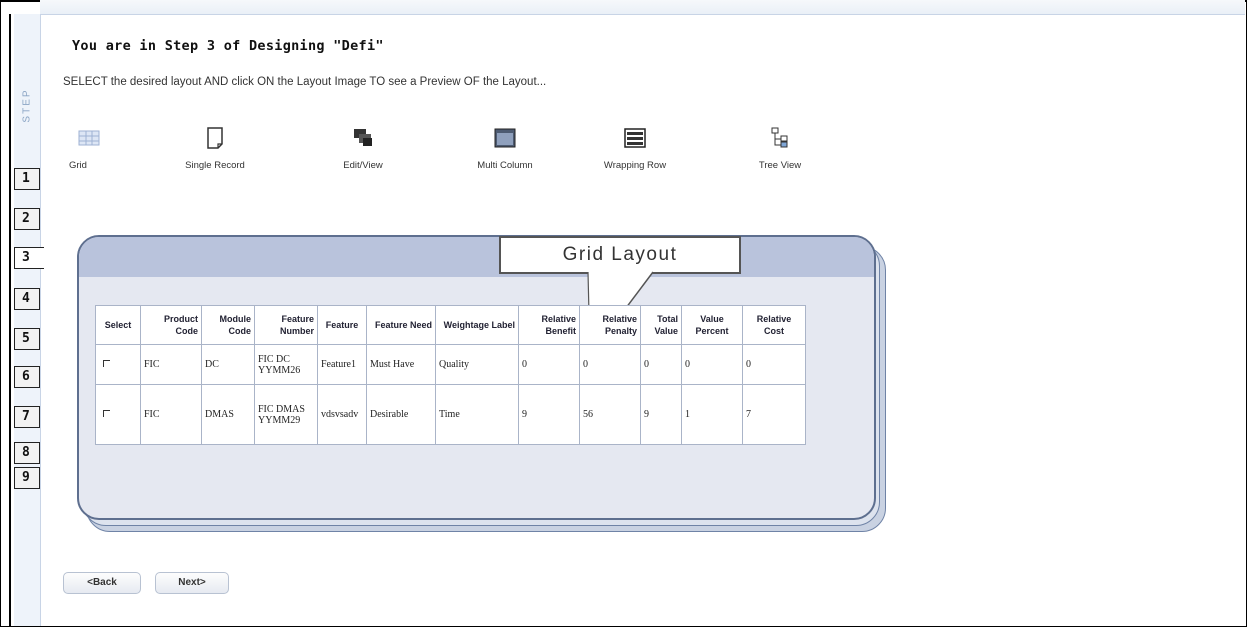  I want to click on step-2: 2, so click(27, 219).